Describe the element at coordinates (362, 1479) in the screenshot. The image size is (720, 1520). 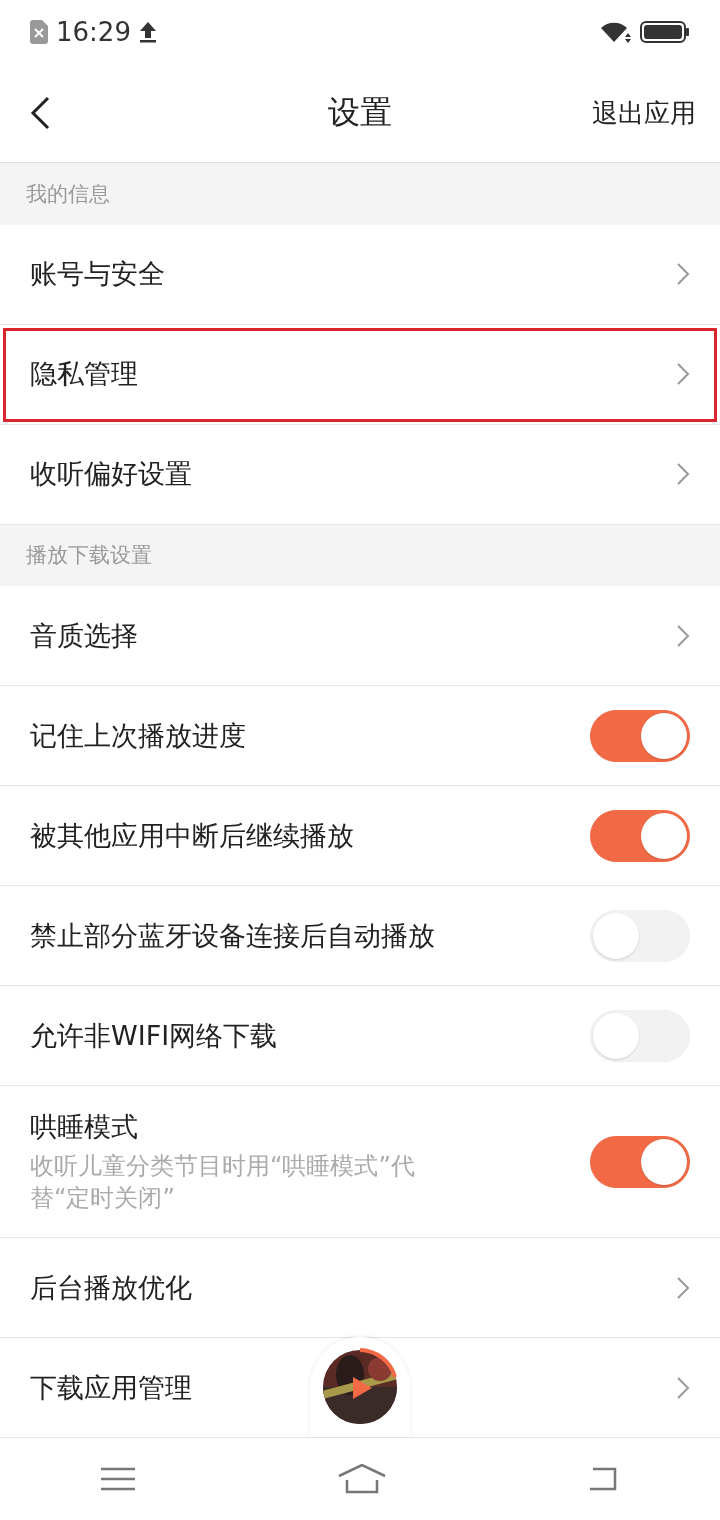
I see `home-button` at that location.